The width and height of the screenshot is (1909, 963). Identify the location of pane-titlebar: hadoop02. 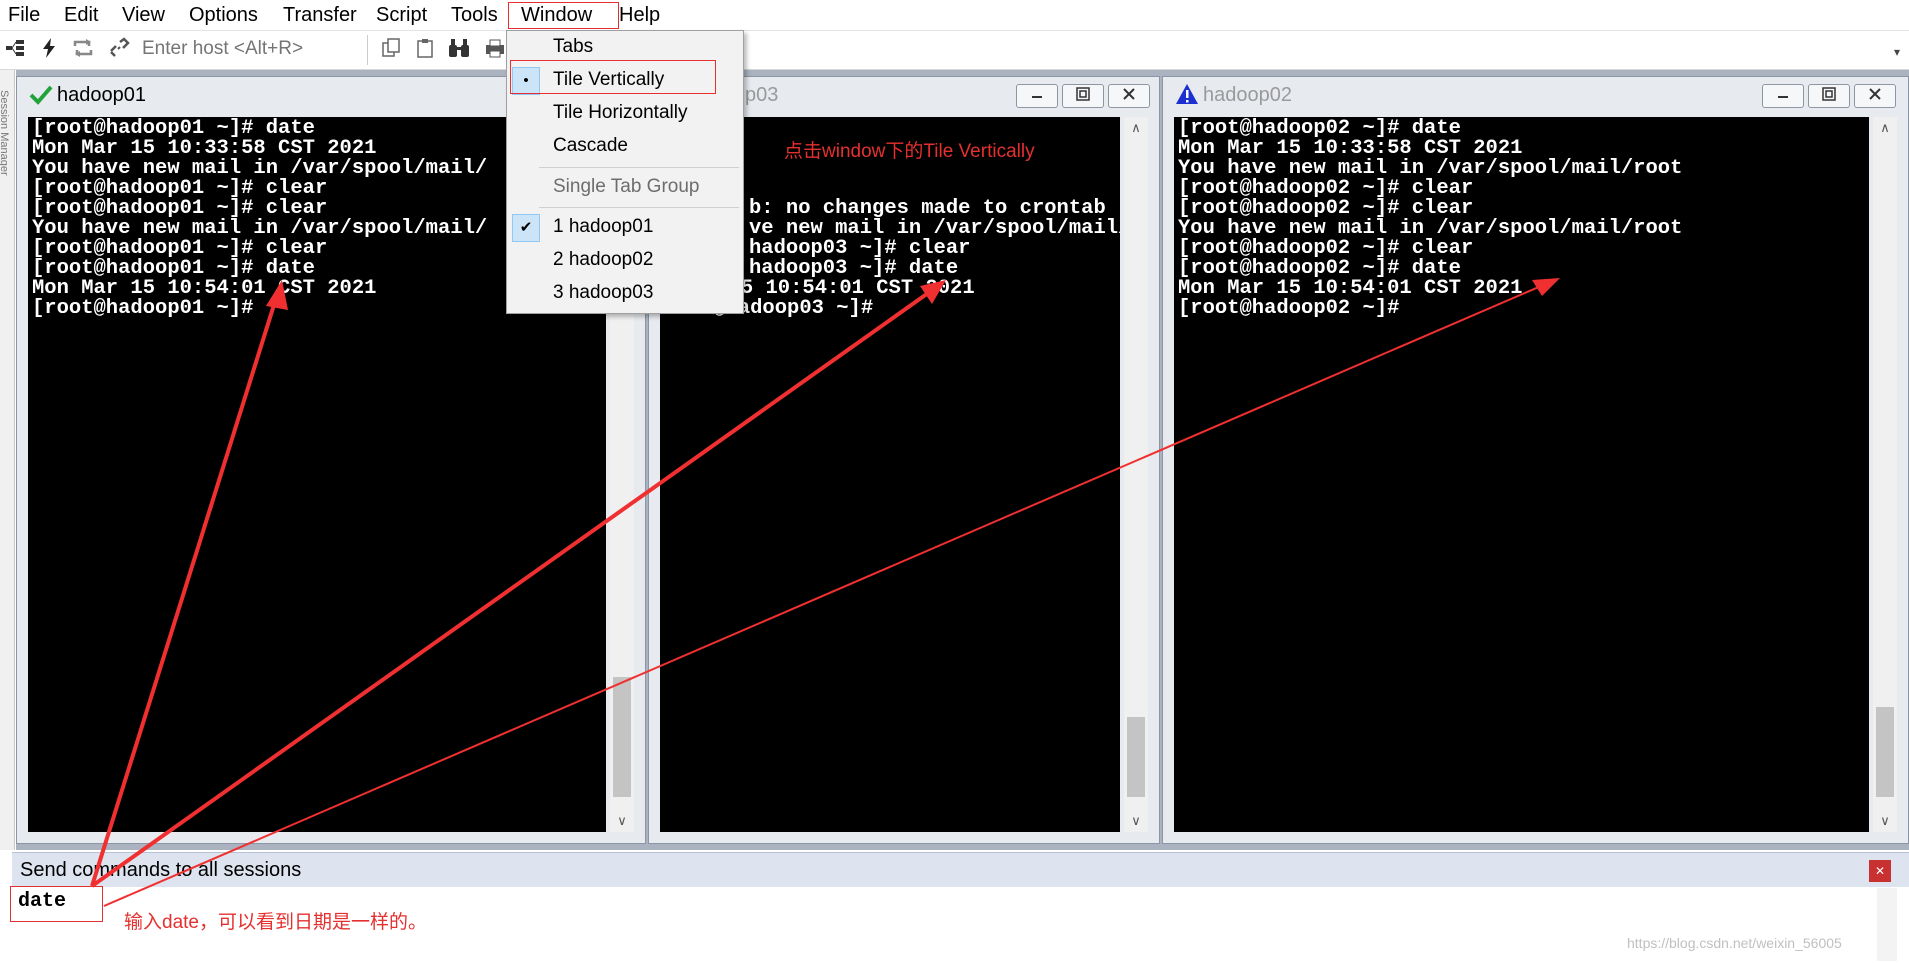
(1535, 95).